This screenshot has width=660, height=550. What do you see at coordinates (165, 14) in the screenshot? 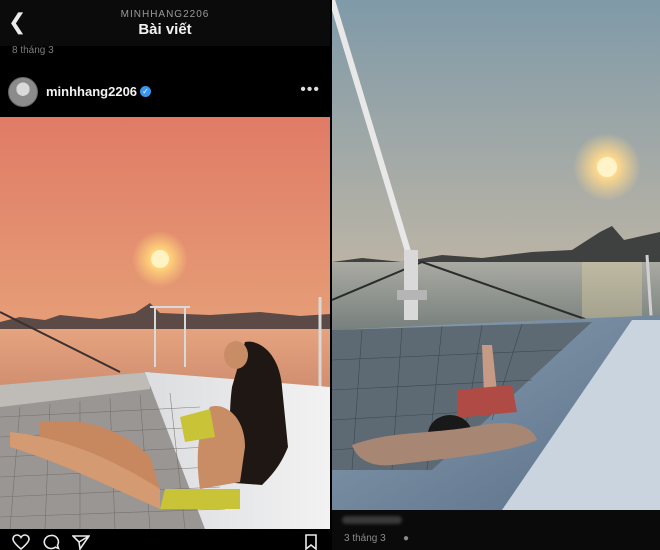
I see `header-username: MINHHANG2206` at bounding box center [165, 14].